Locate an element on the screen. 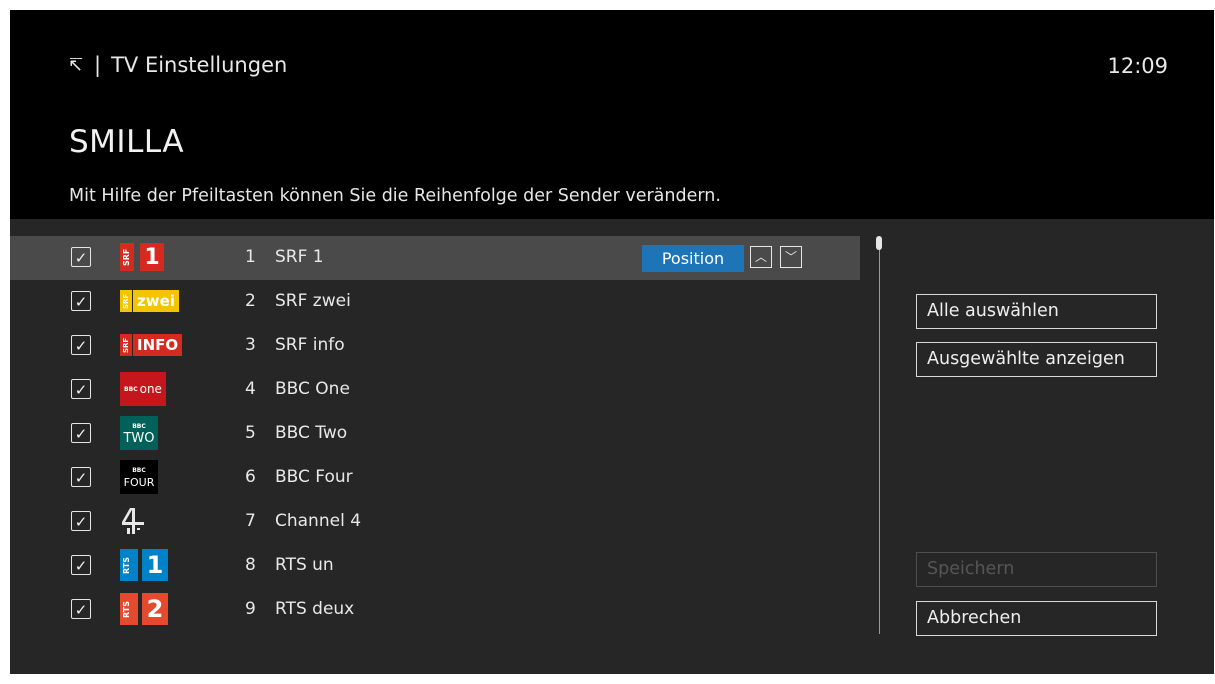  channel-number: 7 is located at coordinates (250, 521).